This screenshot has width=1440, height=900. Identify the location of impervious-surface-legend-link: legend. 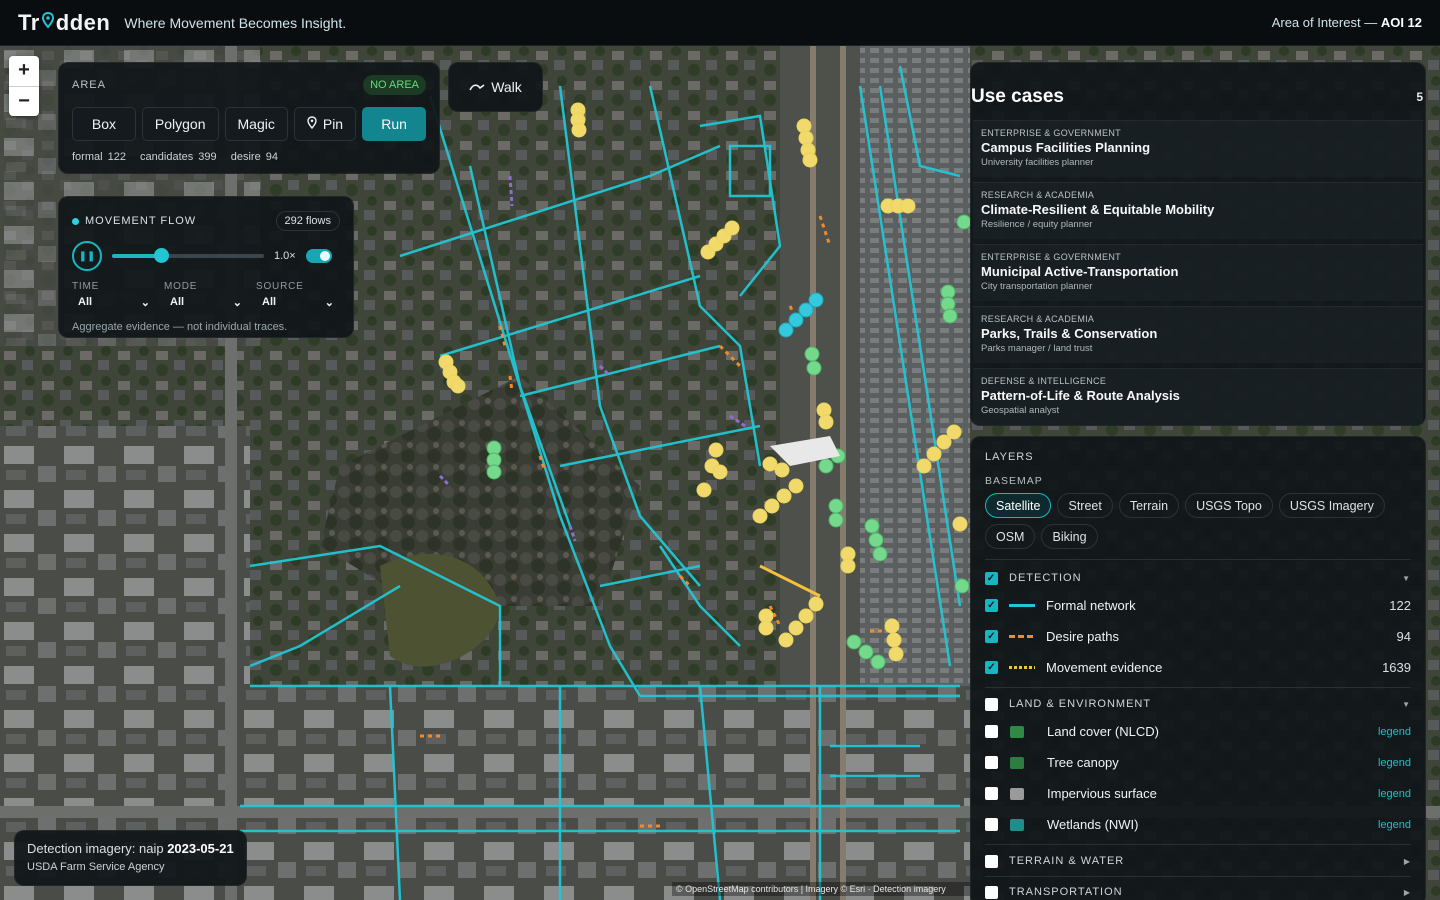
(1394, 794).